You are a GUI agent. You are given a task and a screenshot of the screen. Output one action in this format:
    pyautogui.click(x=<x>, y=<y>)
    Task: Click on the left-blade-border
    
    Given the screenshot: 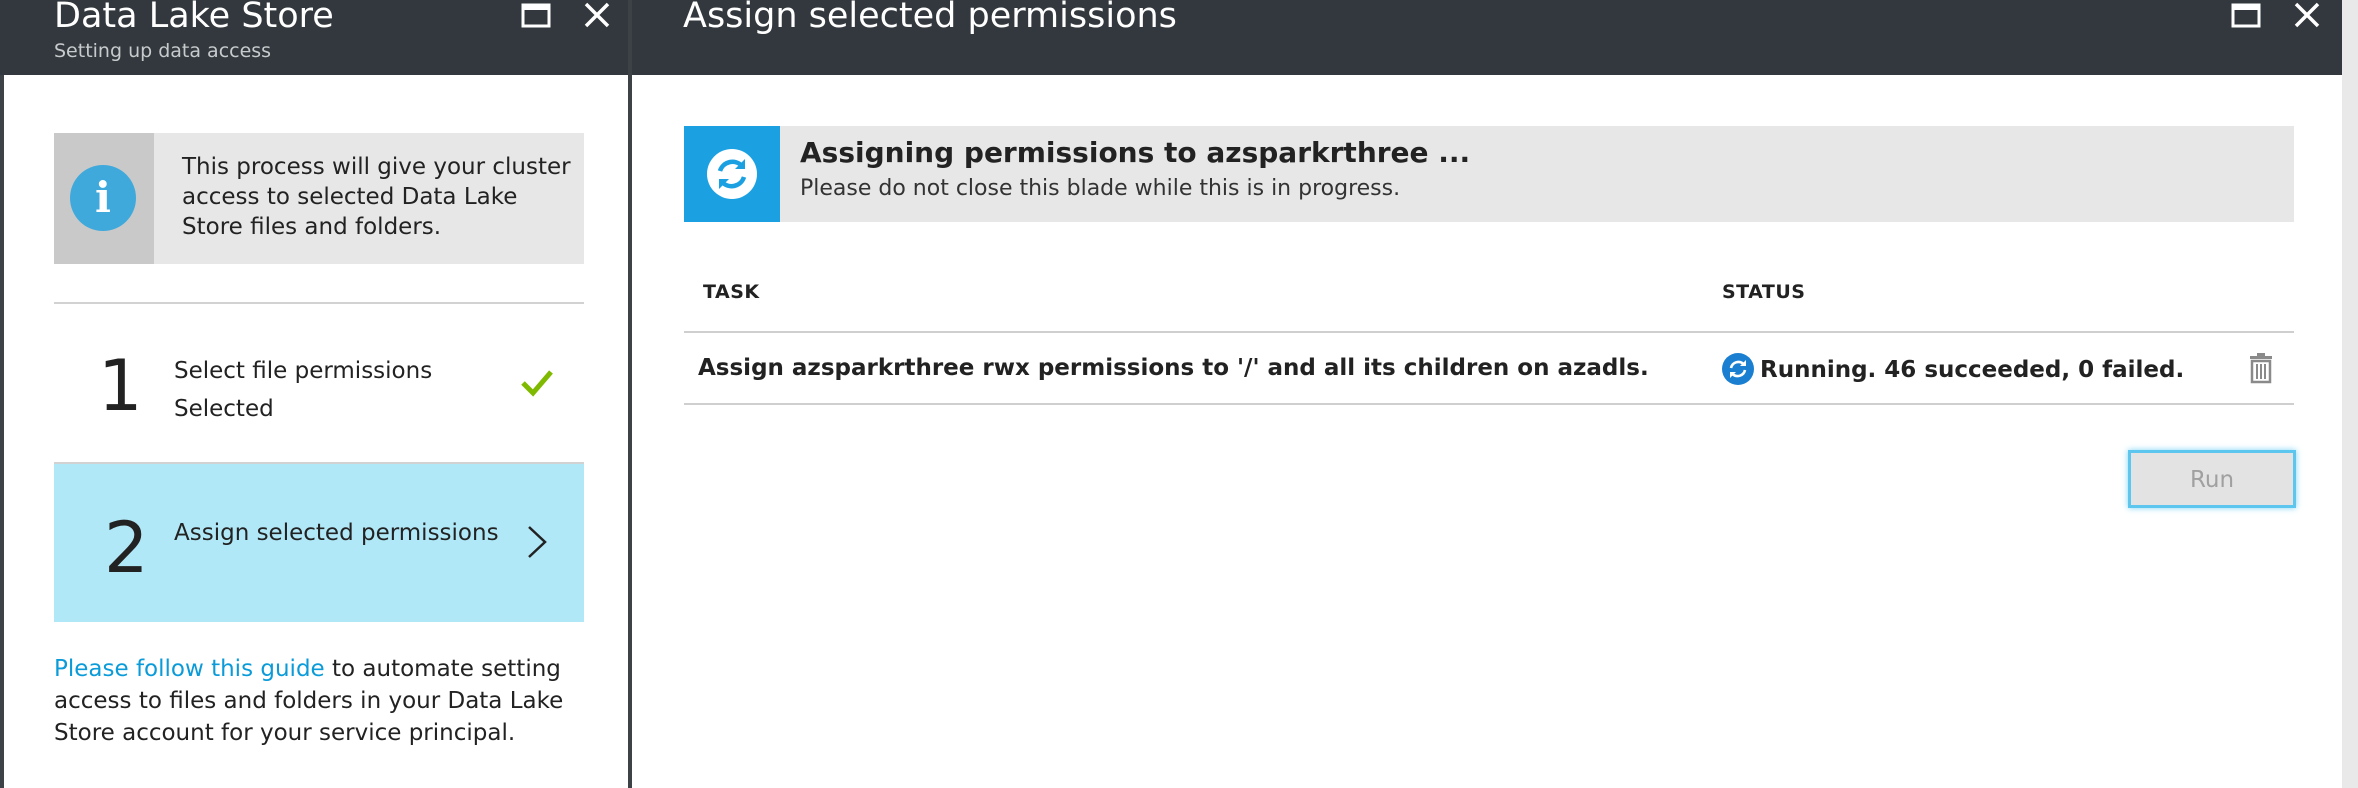 What is the action you would take?
    pyautogui.click(x=2, y=431)
    